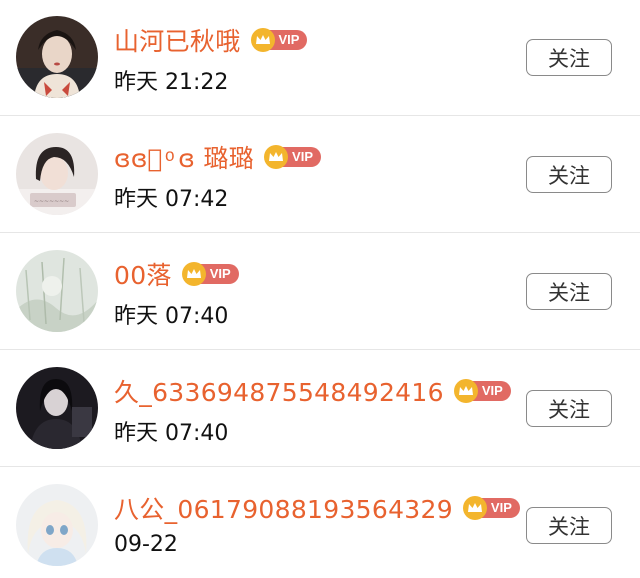 The image size is (640, 578). I want to click on timestamp: 09-22, so click(146, 544).